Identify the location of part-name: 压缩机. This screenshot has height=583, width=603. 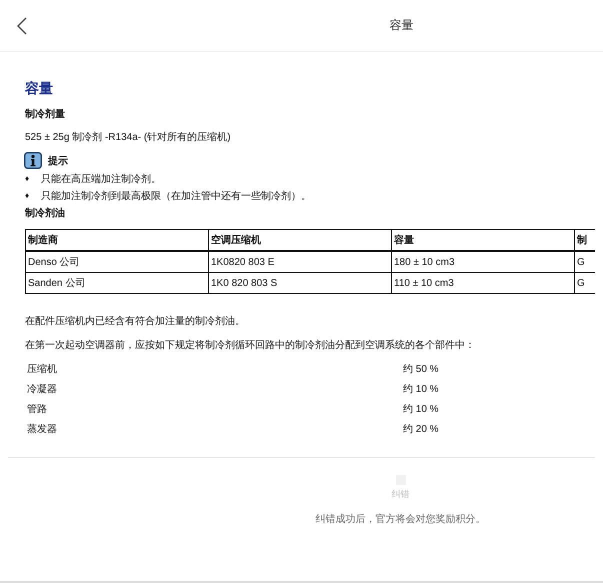
(42, 369).